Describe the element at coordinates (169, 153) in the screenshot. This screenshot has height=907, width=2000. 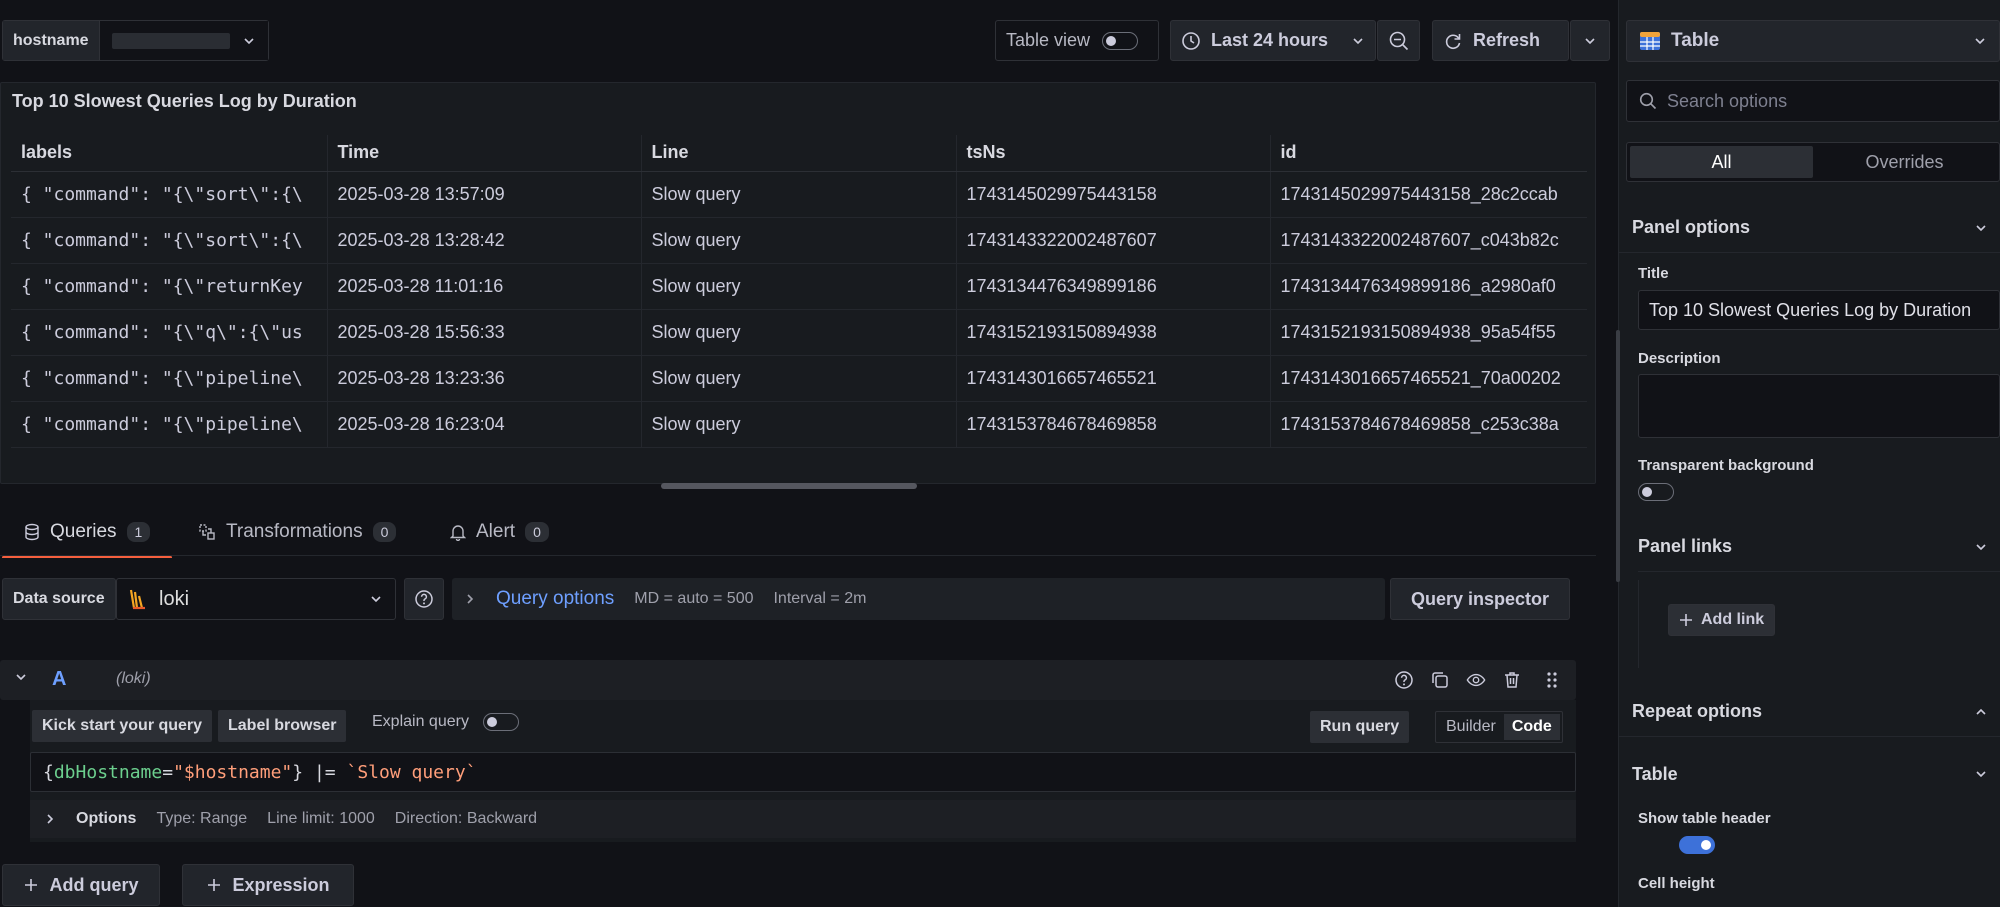
I see `column-header-labels: labels` at that location.